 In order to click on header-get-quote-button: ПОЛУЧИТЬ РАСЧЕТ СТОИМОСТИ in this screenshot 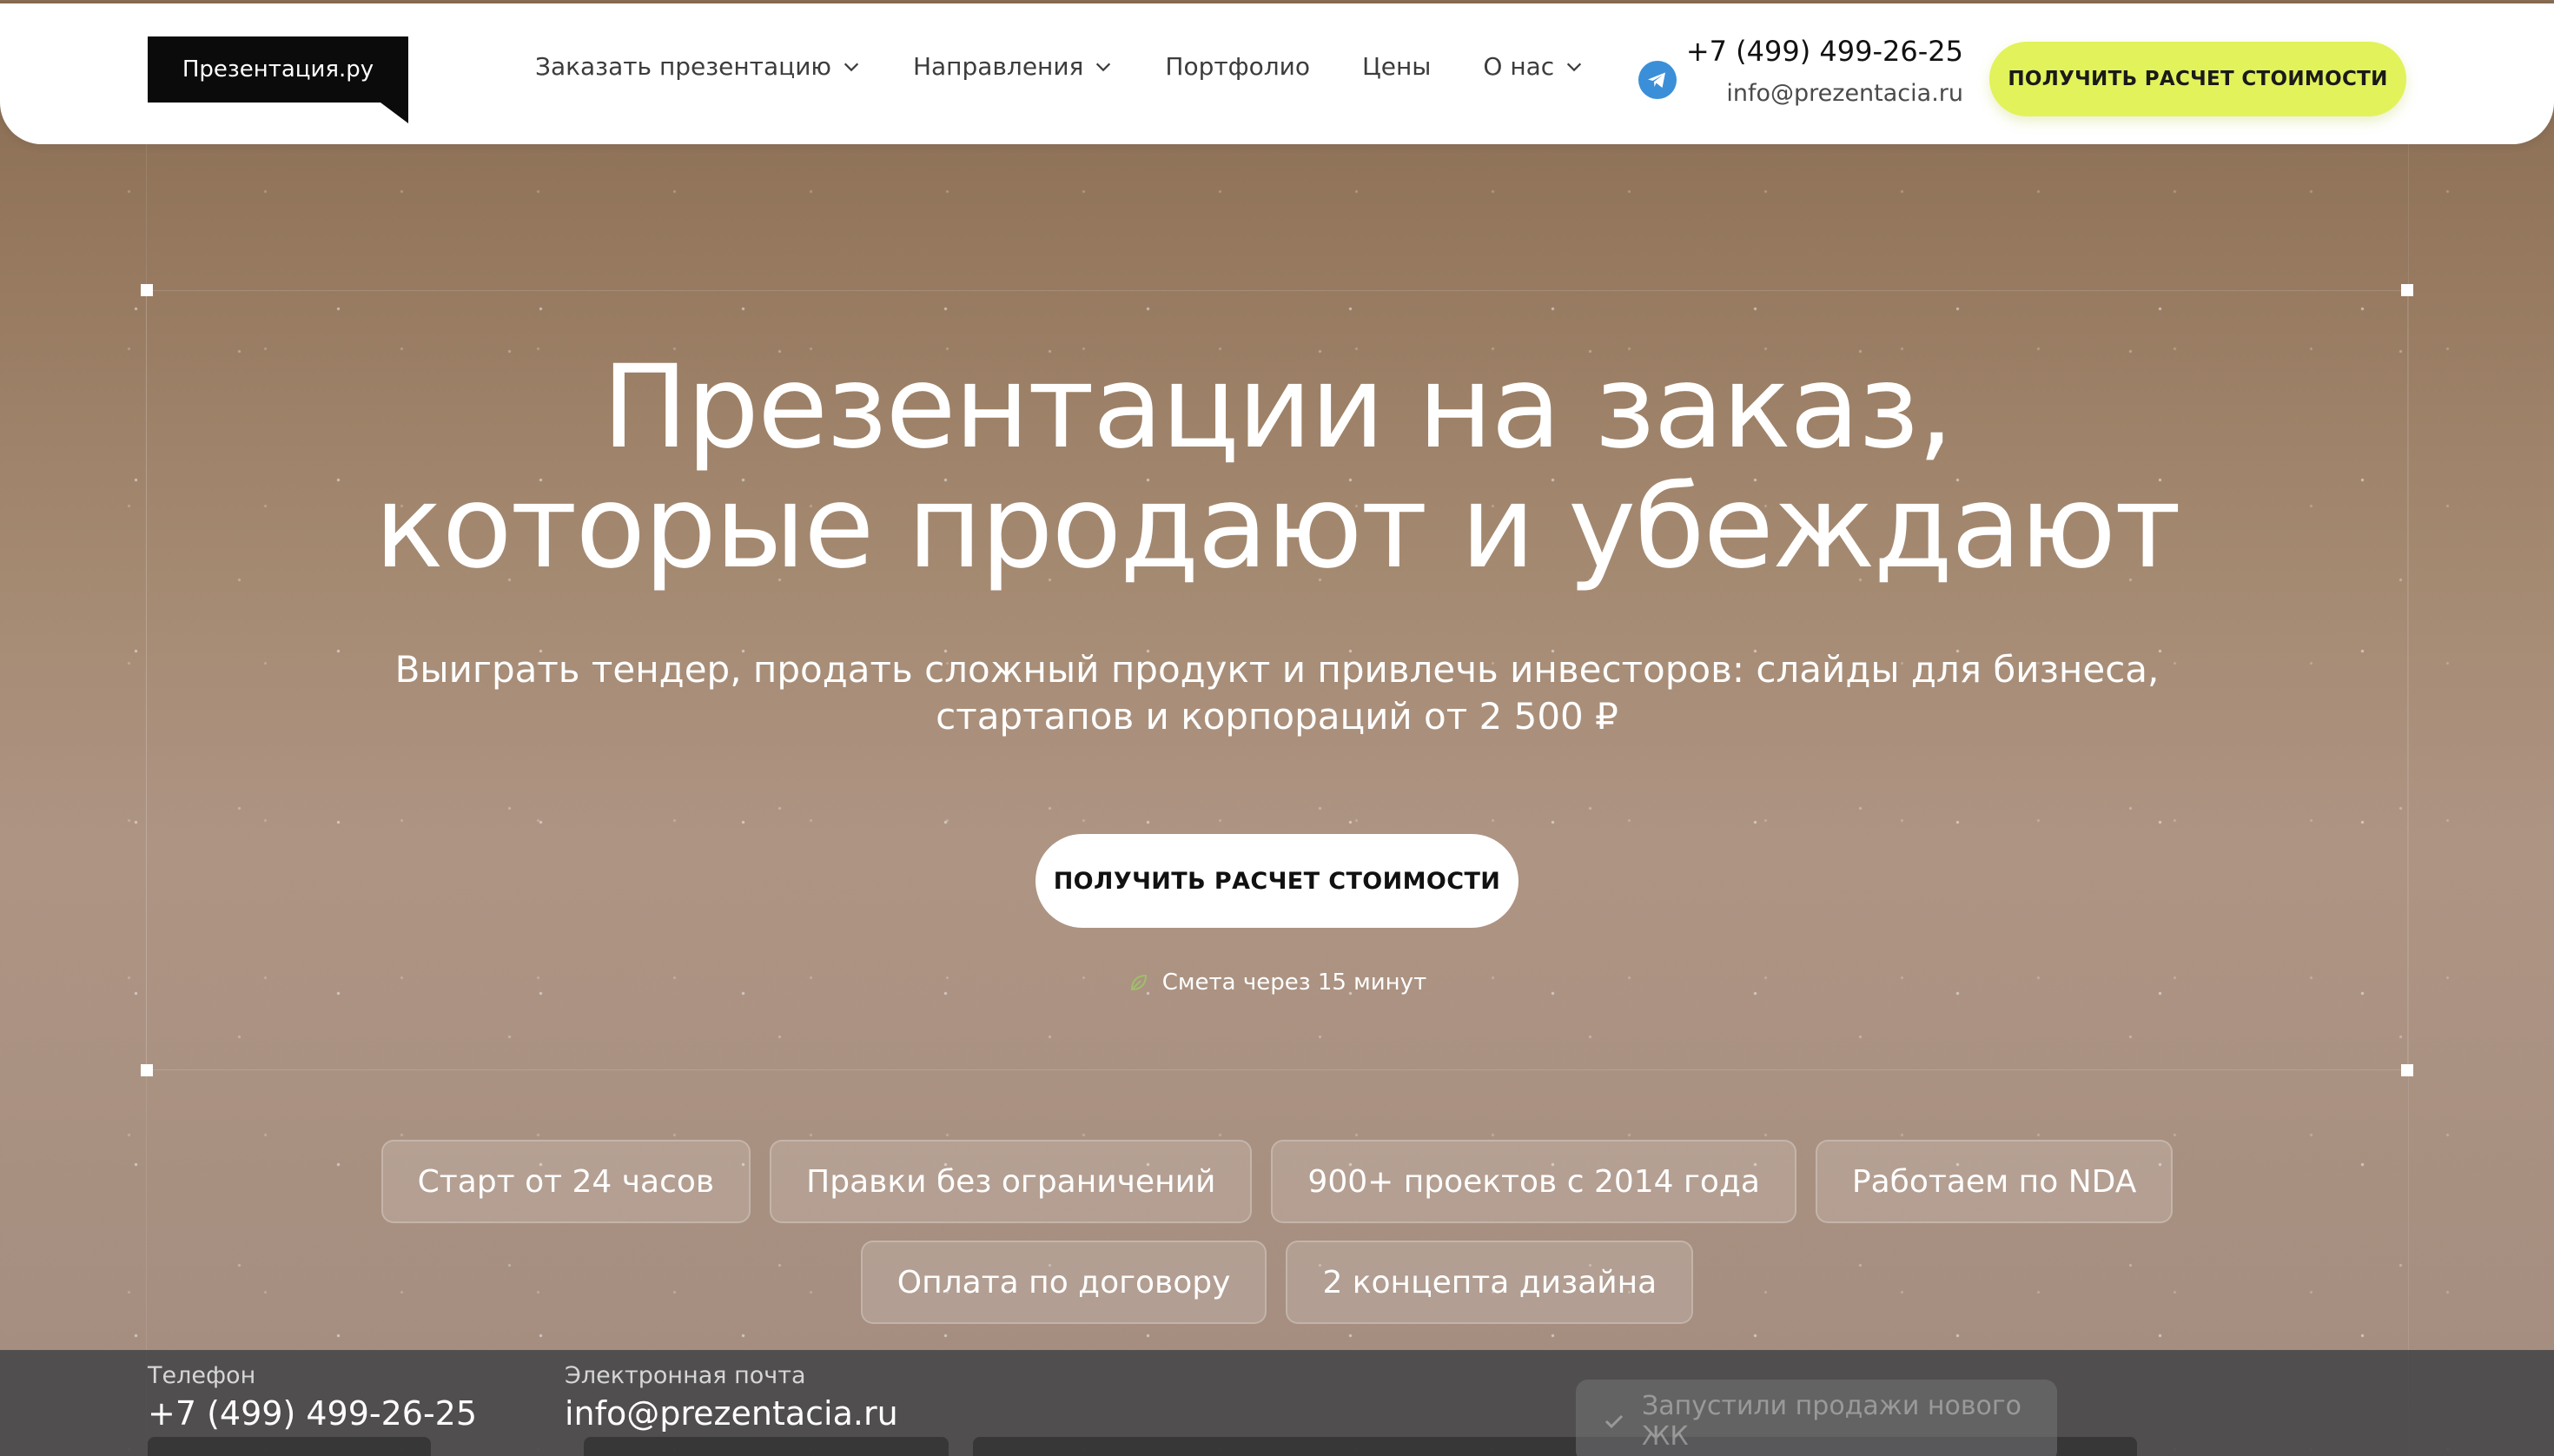, I will do `click(2198, 79)`.